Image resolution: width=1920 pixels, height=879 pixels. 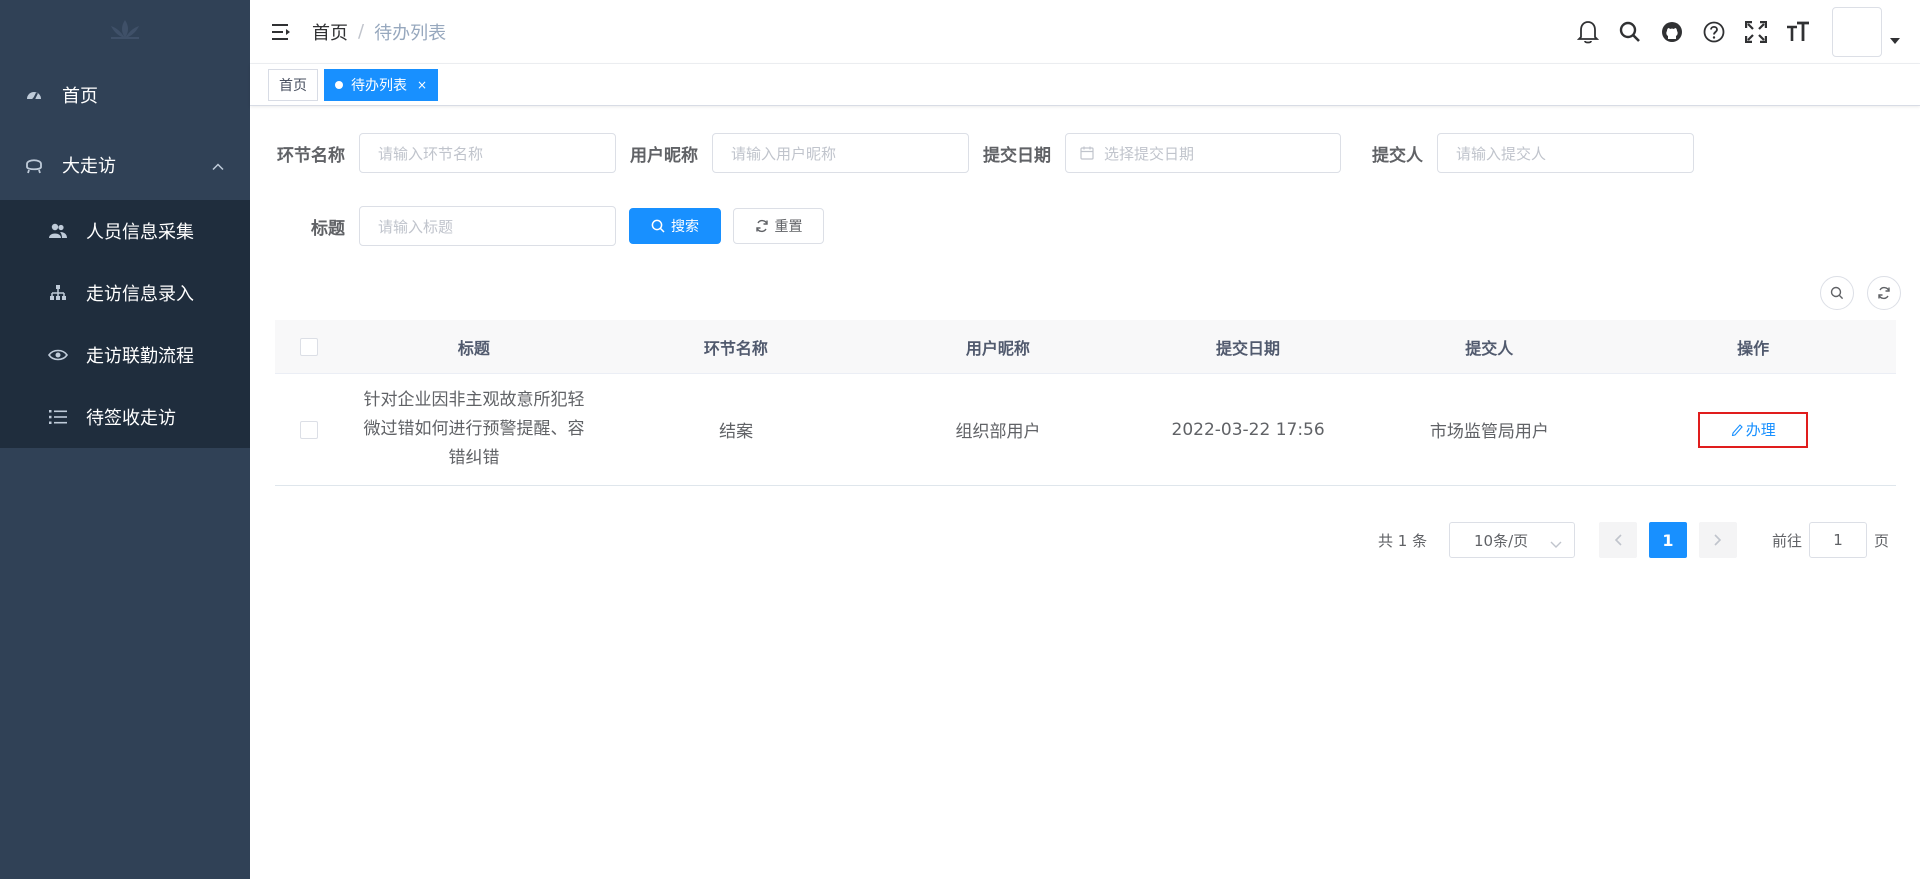 What do you see at coordinates (1895, 41) in the screenshot?
I see `caret-down-icon` at bounding box center [1895, 41].